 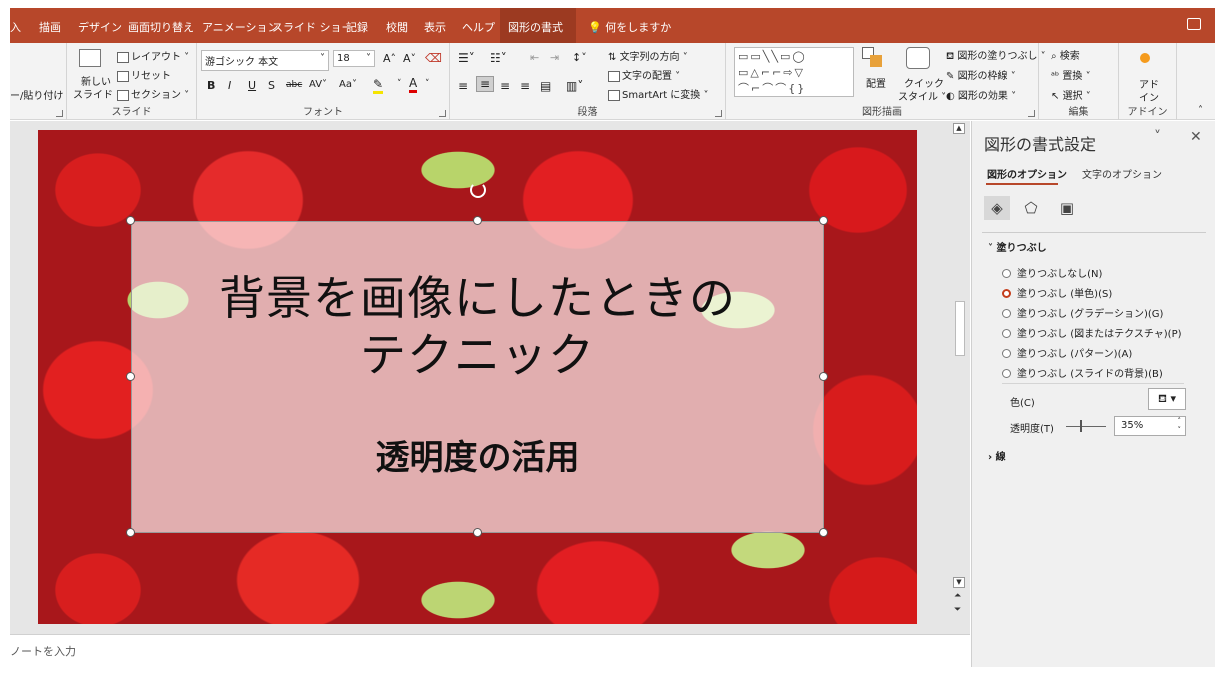 What do you see at coordinates (1081, 426) in the screenshot?
I see `transparency-slider-handle` at bounding box center [1081, 426].